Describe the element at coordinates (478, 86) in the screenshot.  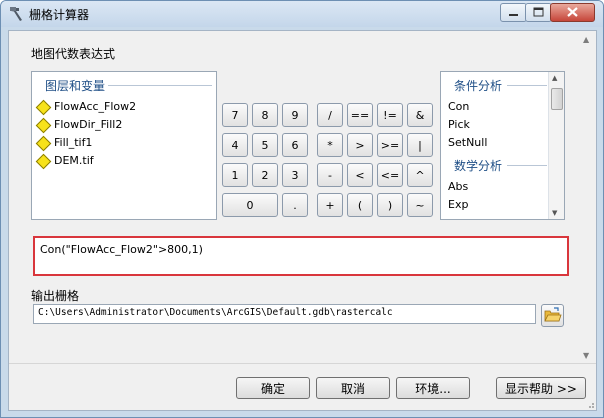
I see `conditional-title: 条件分析` at that location.